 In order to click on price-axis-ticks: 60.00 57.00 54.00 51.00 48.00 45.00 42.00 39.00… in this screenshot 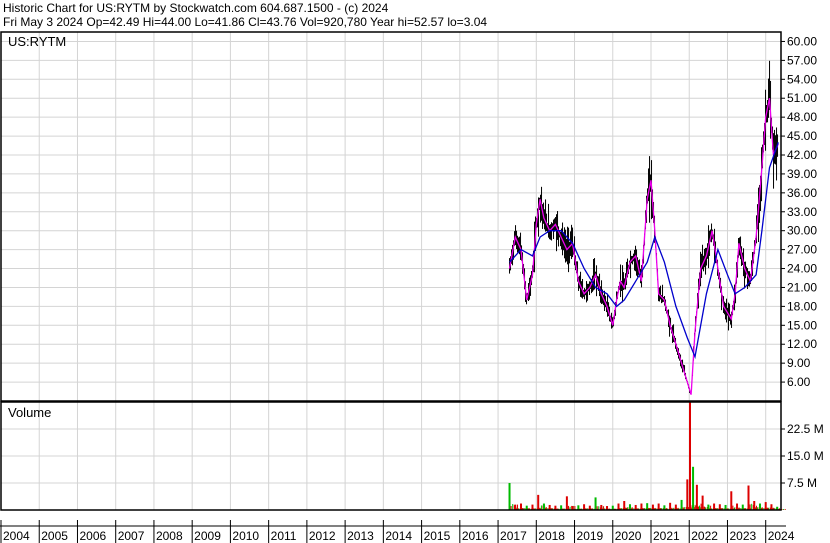, I will do `click(799, 211)`.